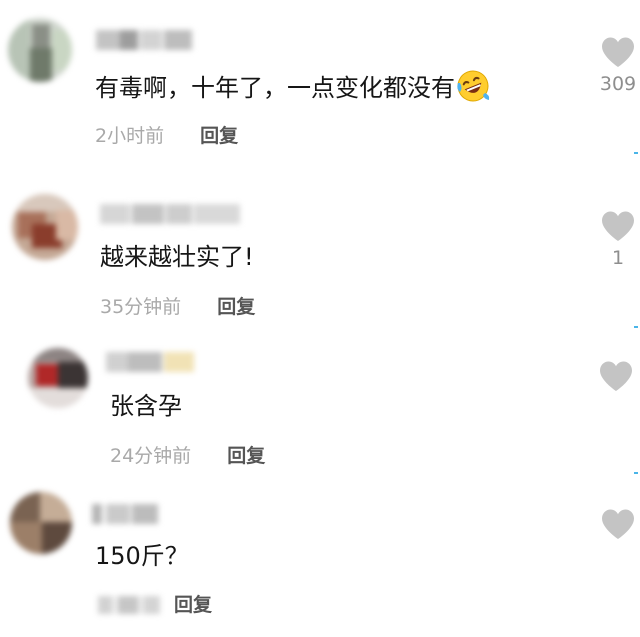 The image size is (640, 637). I want to click on comment-text: 150斤？, so click(142, 556).